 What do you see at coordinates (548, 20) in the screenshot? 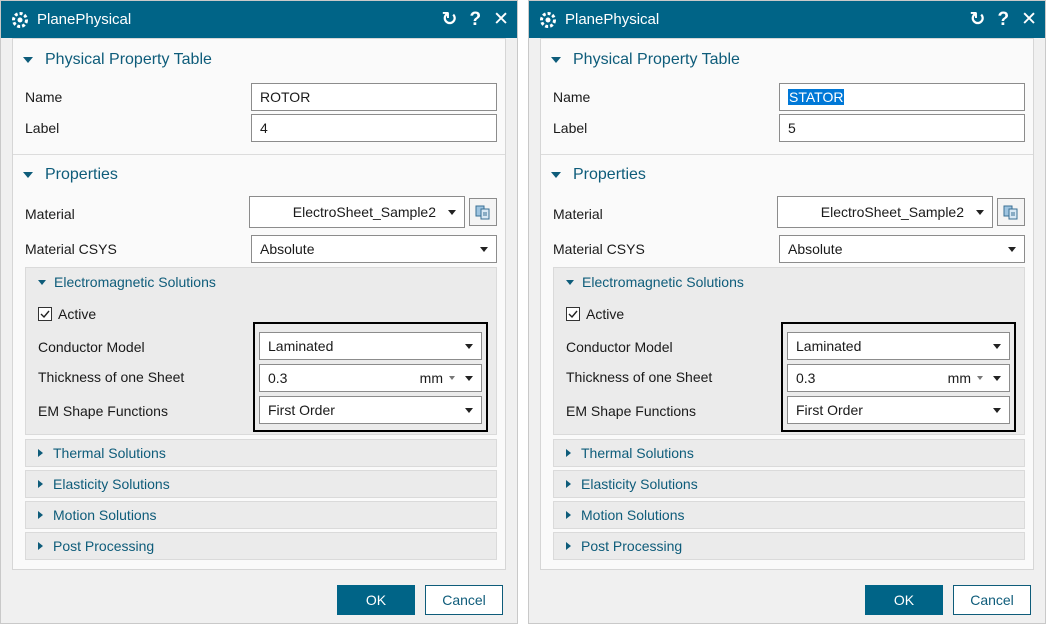
I see `gear-icon` at bounding box center [548, 20].